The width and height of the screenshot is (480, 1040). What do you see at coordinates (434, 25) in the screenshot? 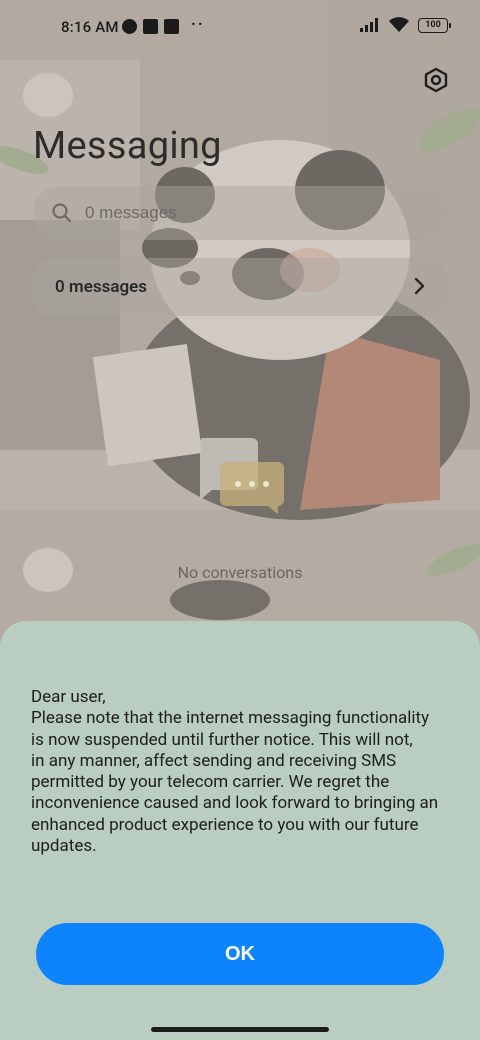
I see `battery-icon: 100` at bounding box center [434, 25].